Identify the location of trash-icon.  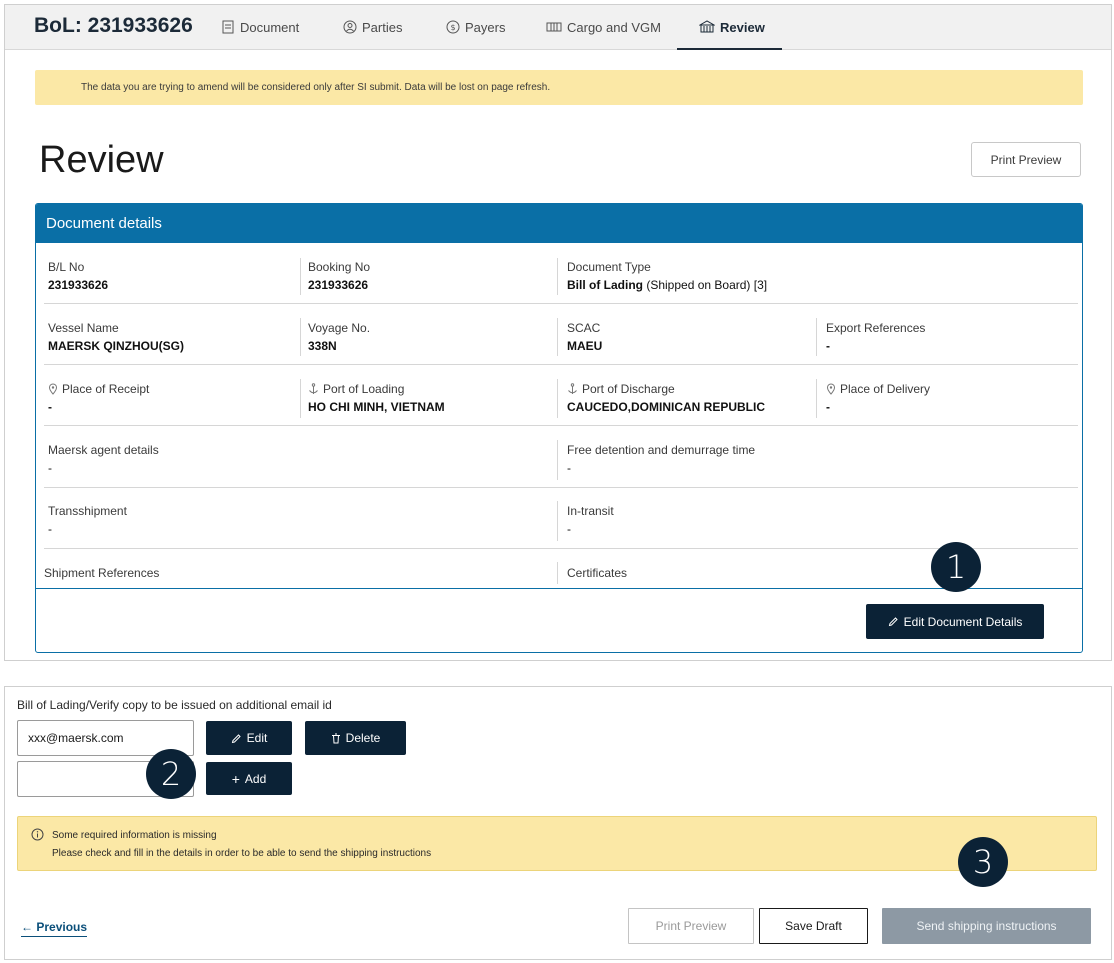
(335, 738).